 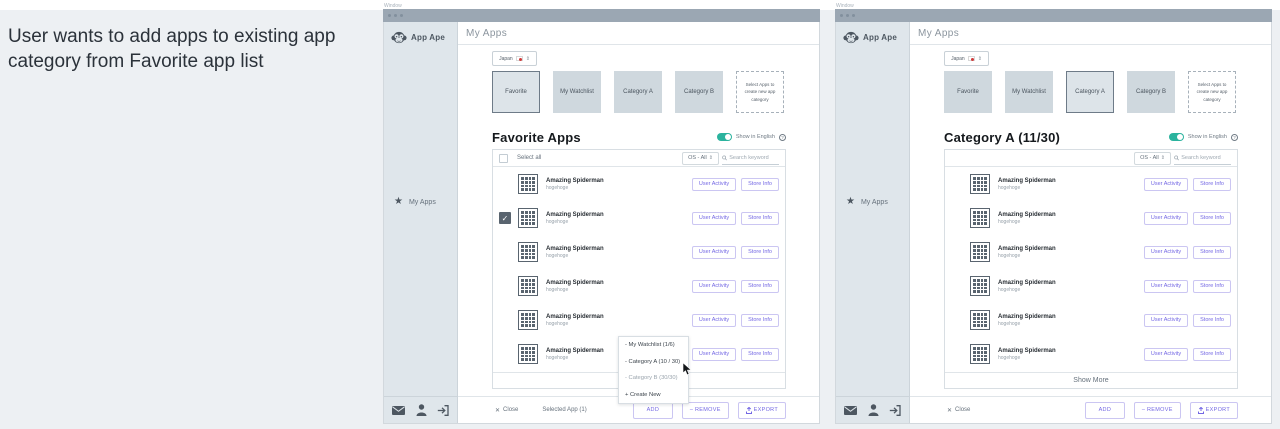 I want to click on show-more-button: Show More, so click(x=1091, y=380).